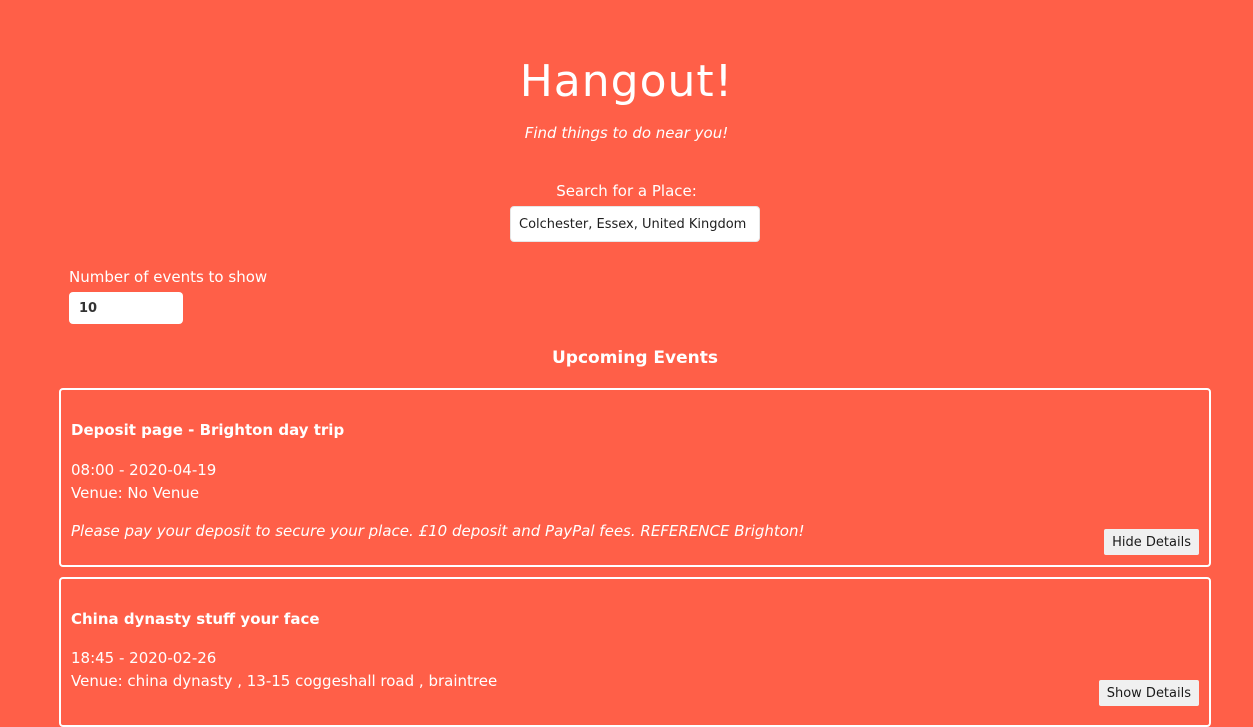  I want to click on app-title: Hangout!, so click(626, 81).